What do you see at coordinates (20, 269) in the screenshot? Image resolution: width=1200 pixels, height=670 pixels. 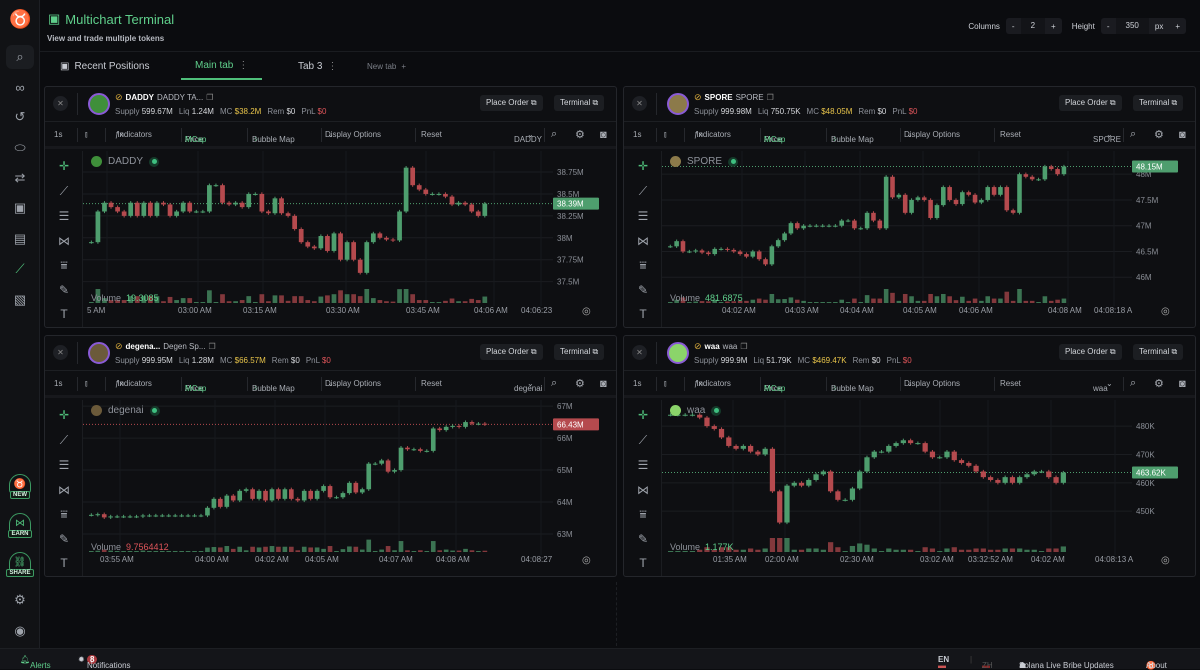 I see `chart-icon: ⟋` at bounding box center [20, 269].